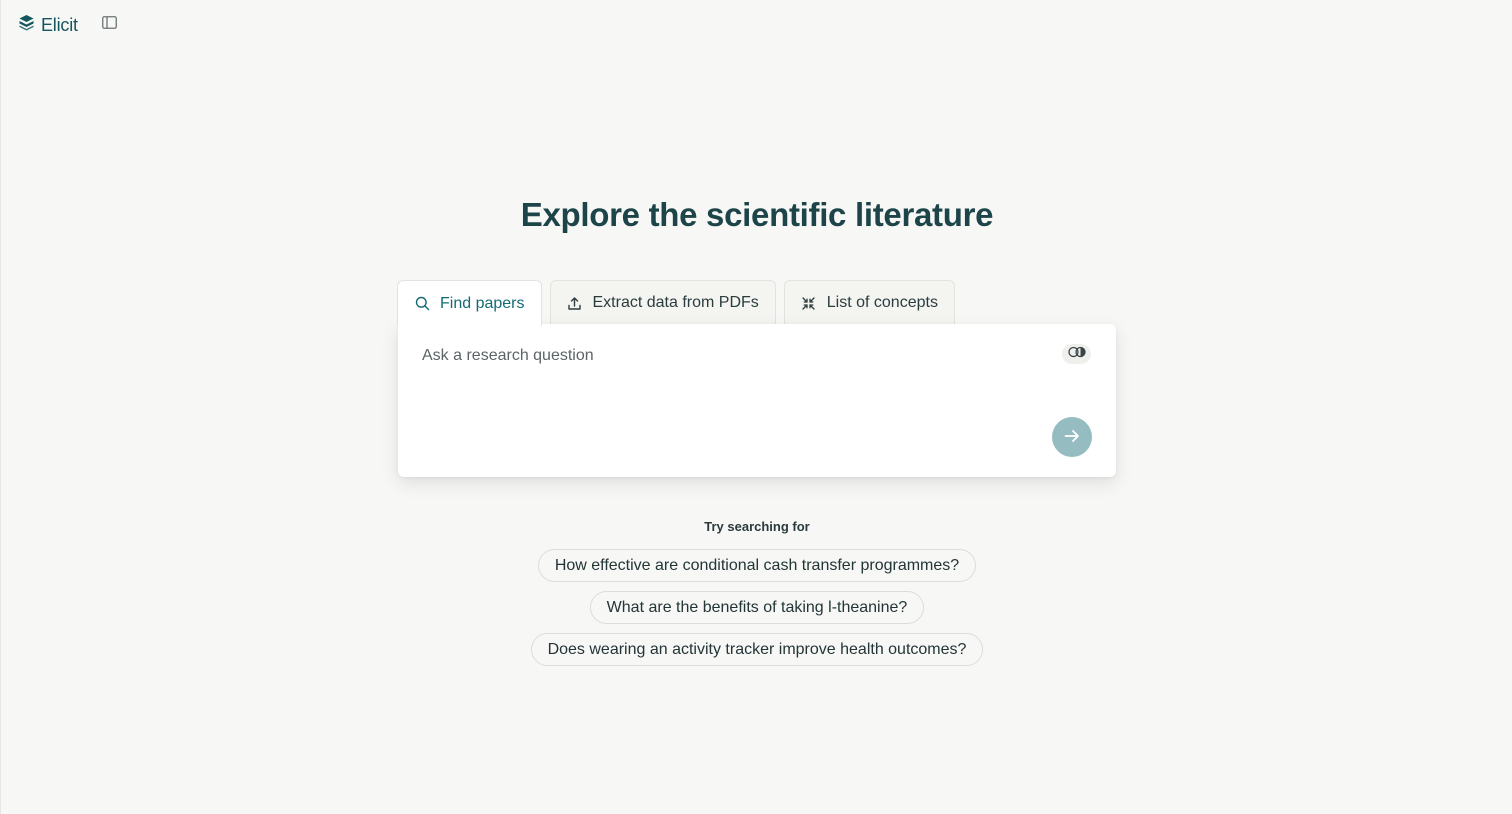 This screenshot has height=814, width=1512. I want to click on search-icon, so click(422, 304).